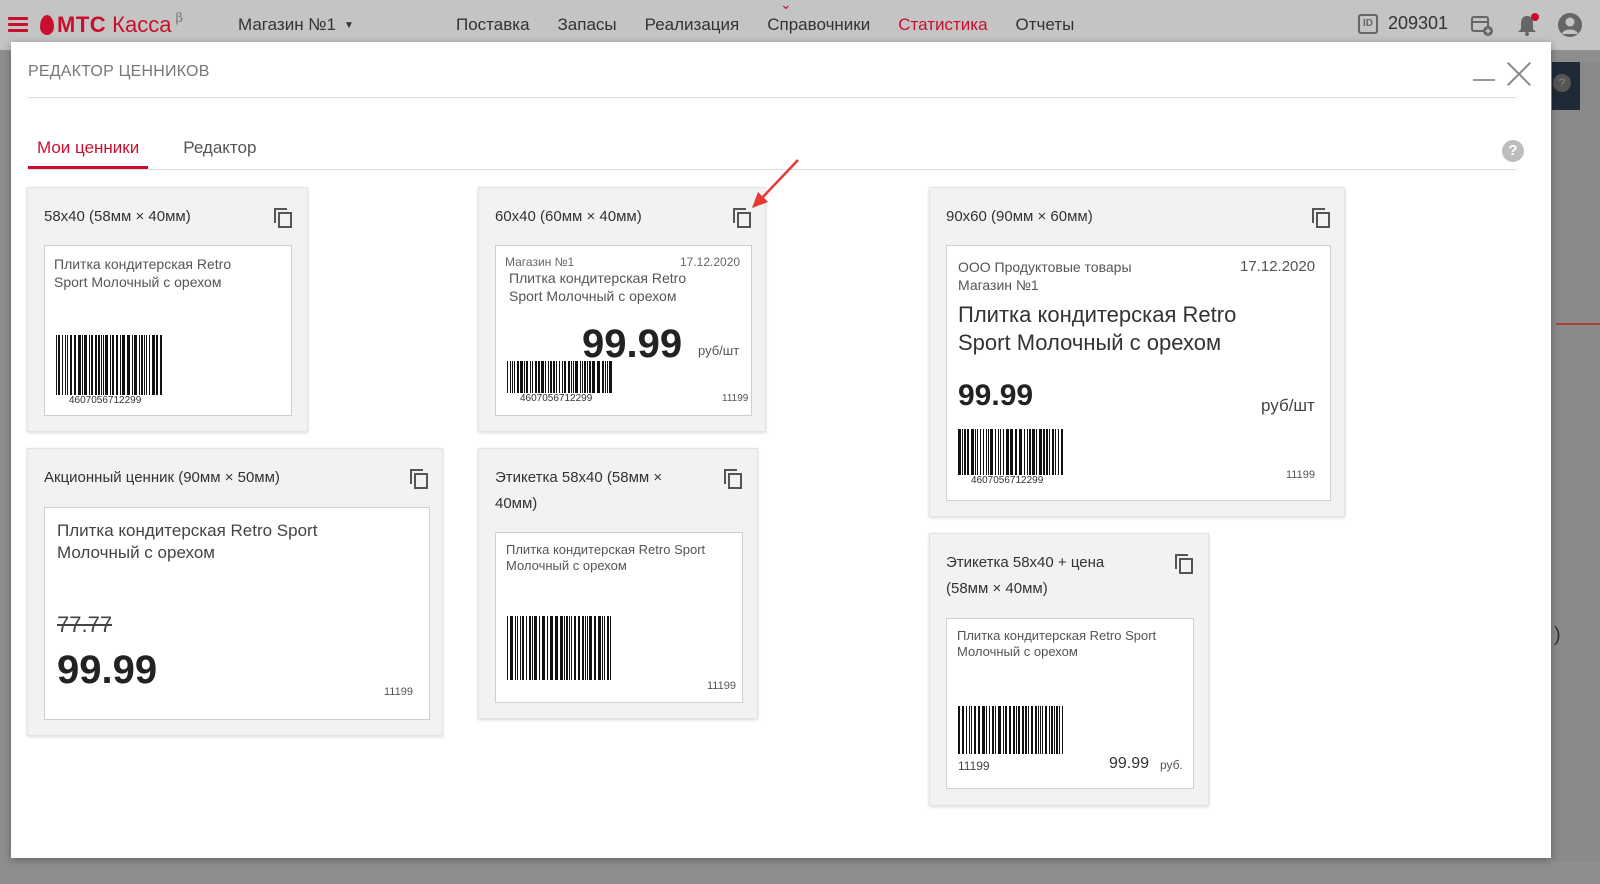 The height and width of the screenshot is (884, 1600). I want to click on price-currency: руб., so click(1171, 765).